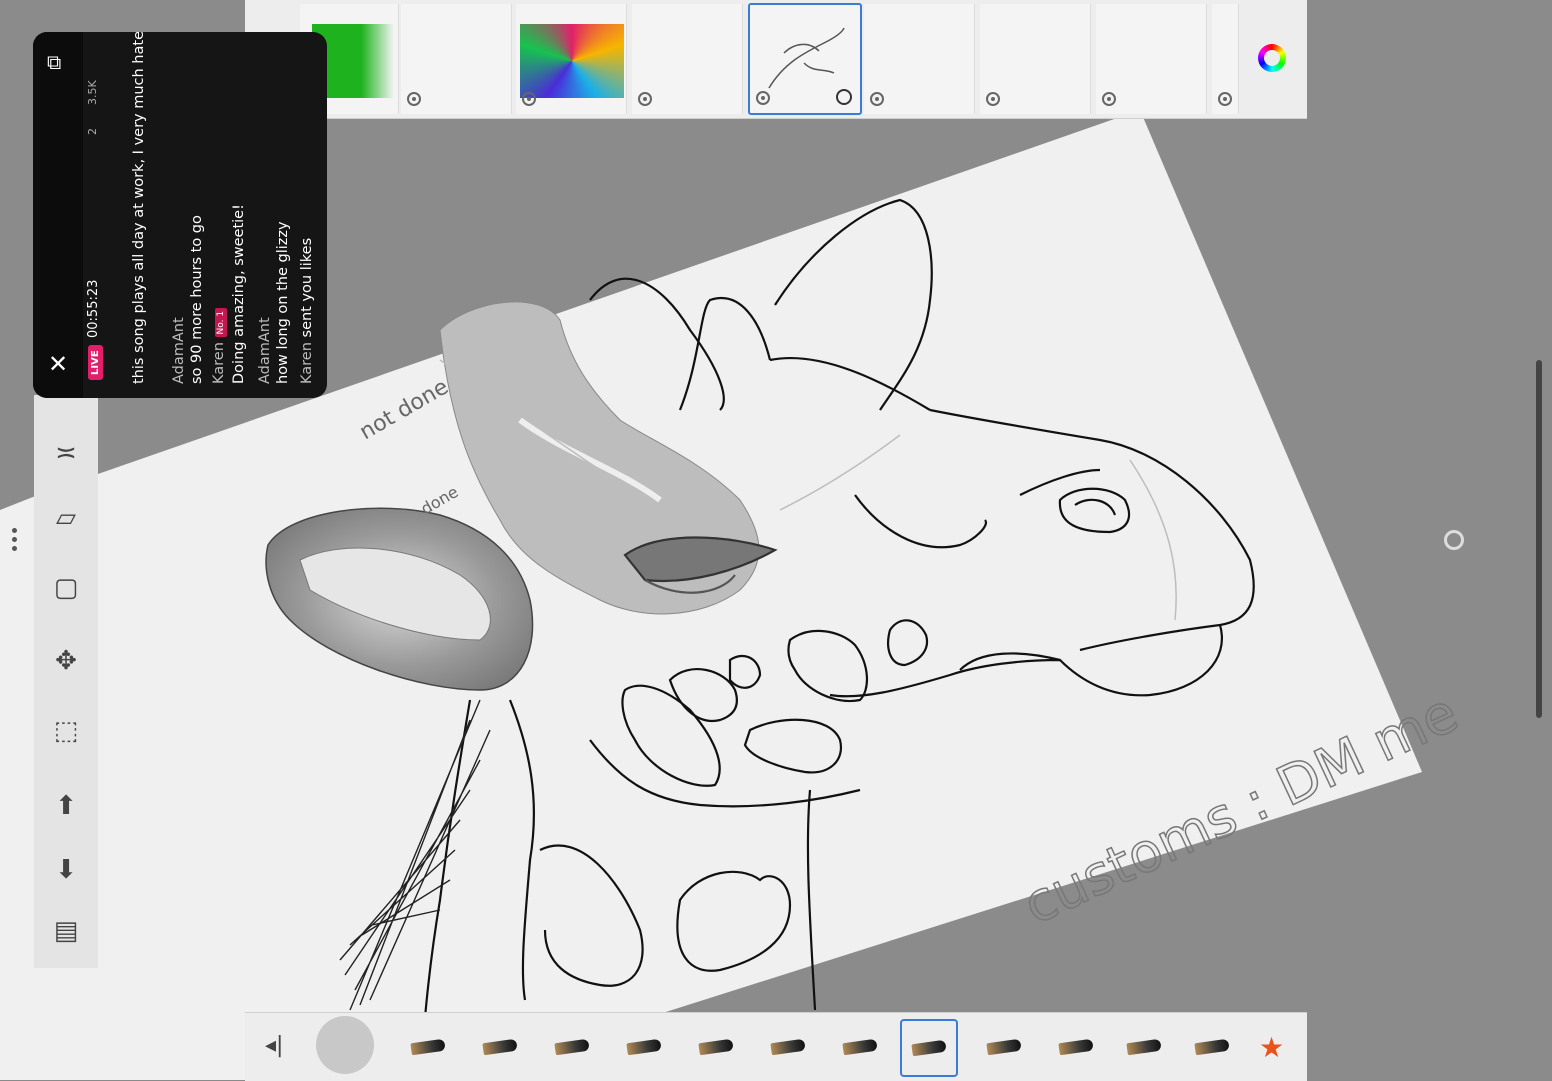 The height and width of the screenshot is (1081, 1552). What do you see at coordinates (58, 215) in the screenshot?
I see `live-side-strip: ⧉ ✕` at bounding box center [58, 215].